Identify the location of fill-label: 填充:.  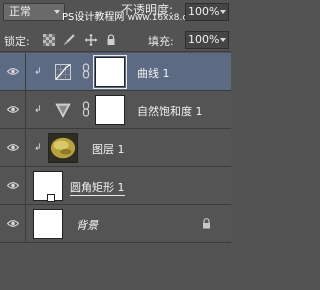
(161, 41).